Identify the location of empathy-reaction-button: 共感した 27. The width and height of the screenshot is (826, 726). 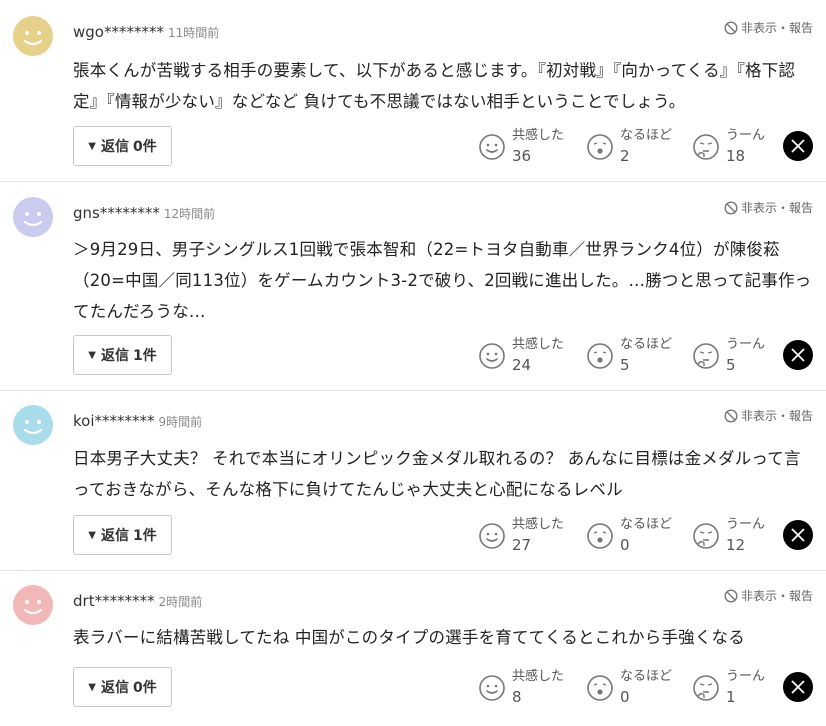
(521, 536).